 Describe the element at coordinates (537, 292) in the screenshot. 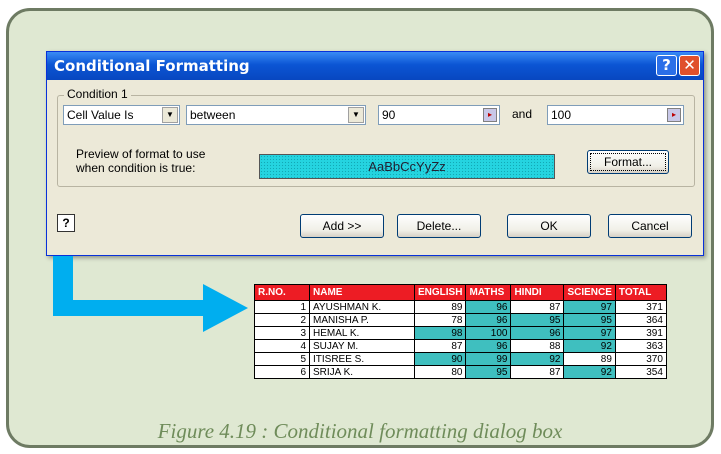

I see `header-hindi: HINDI` at that location.